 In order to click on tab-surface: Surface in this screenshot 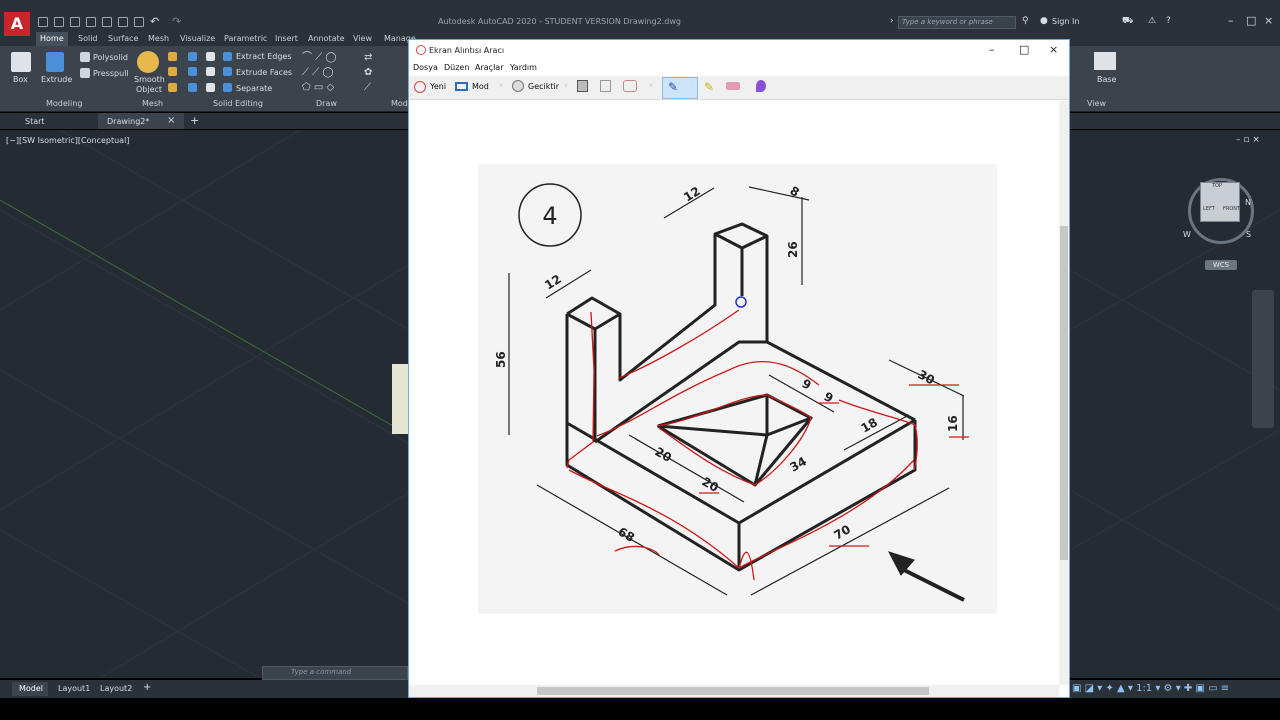, I will do `click(123, 38)`.